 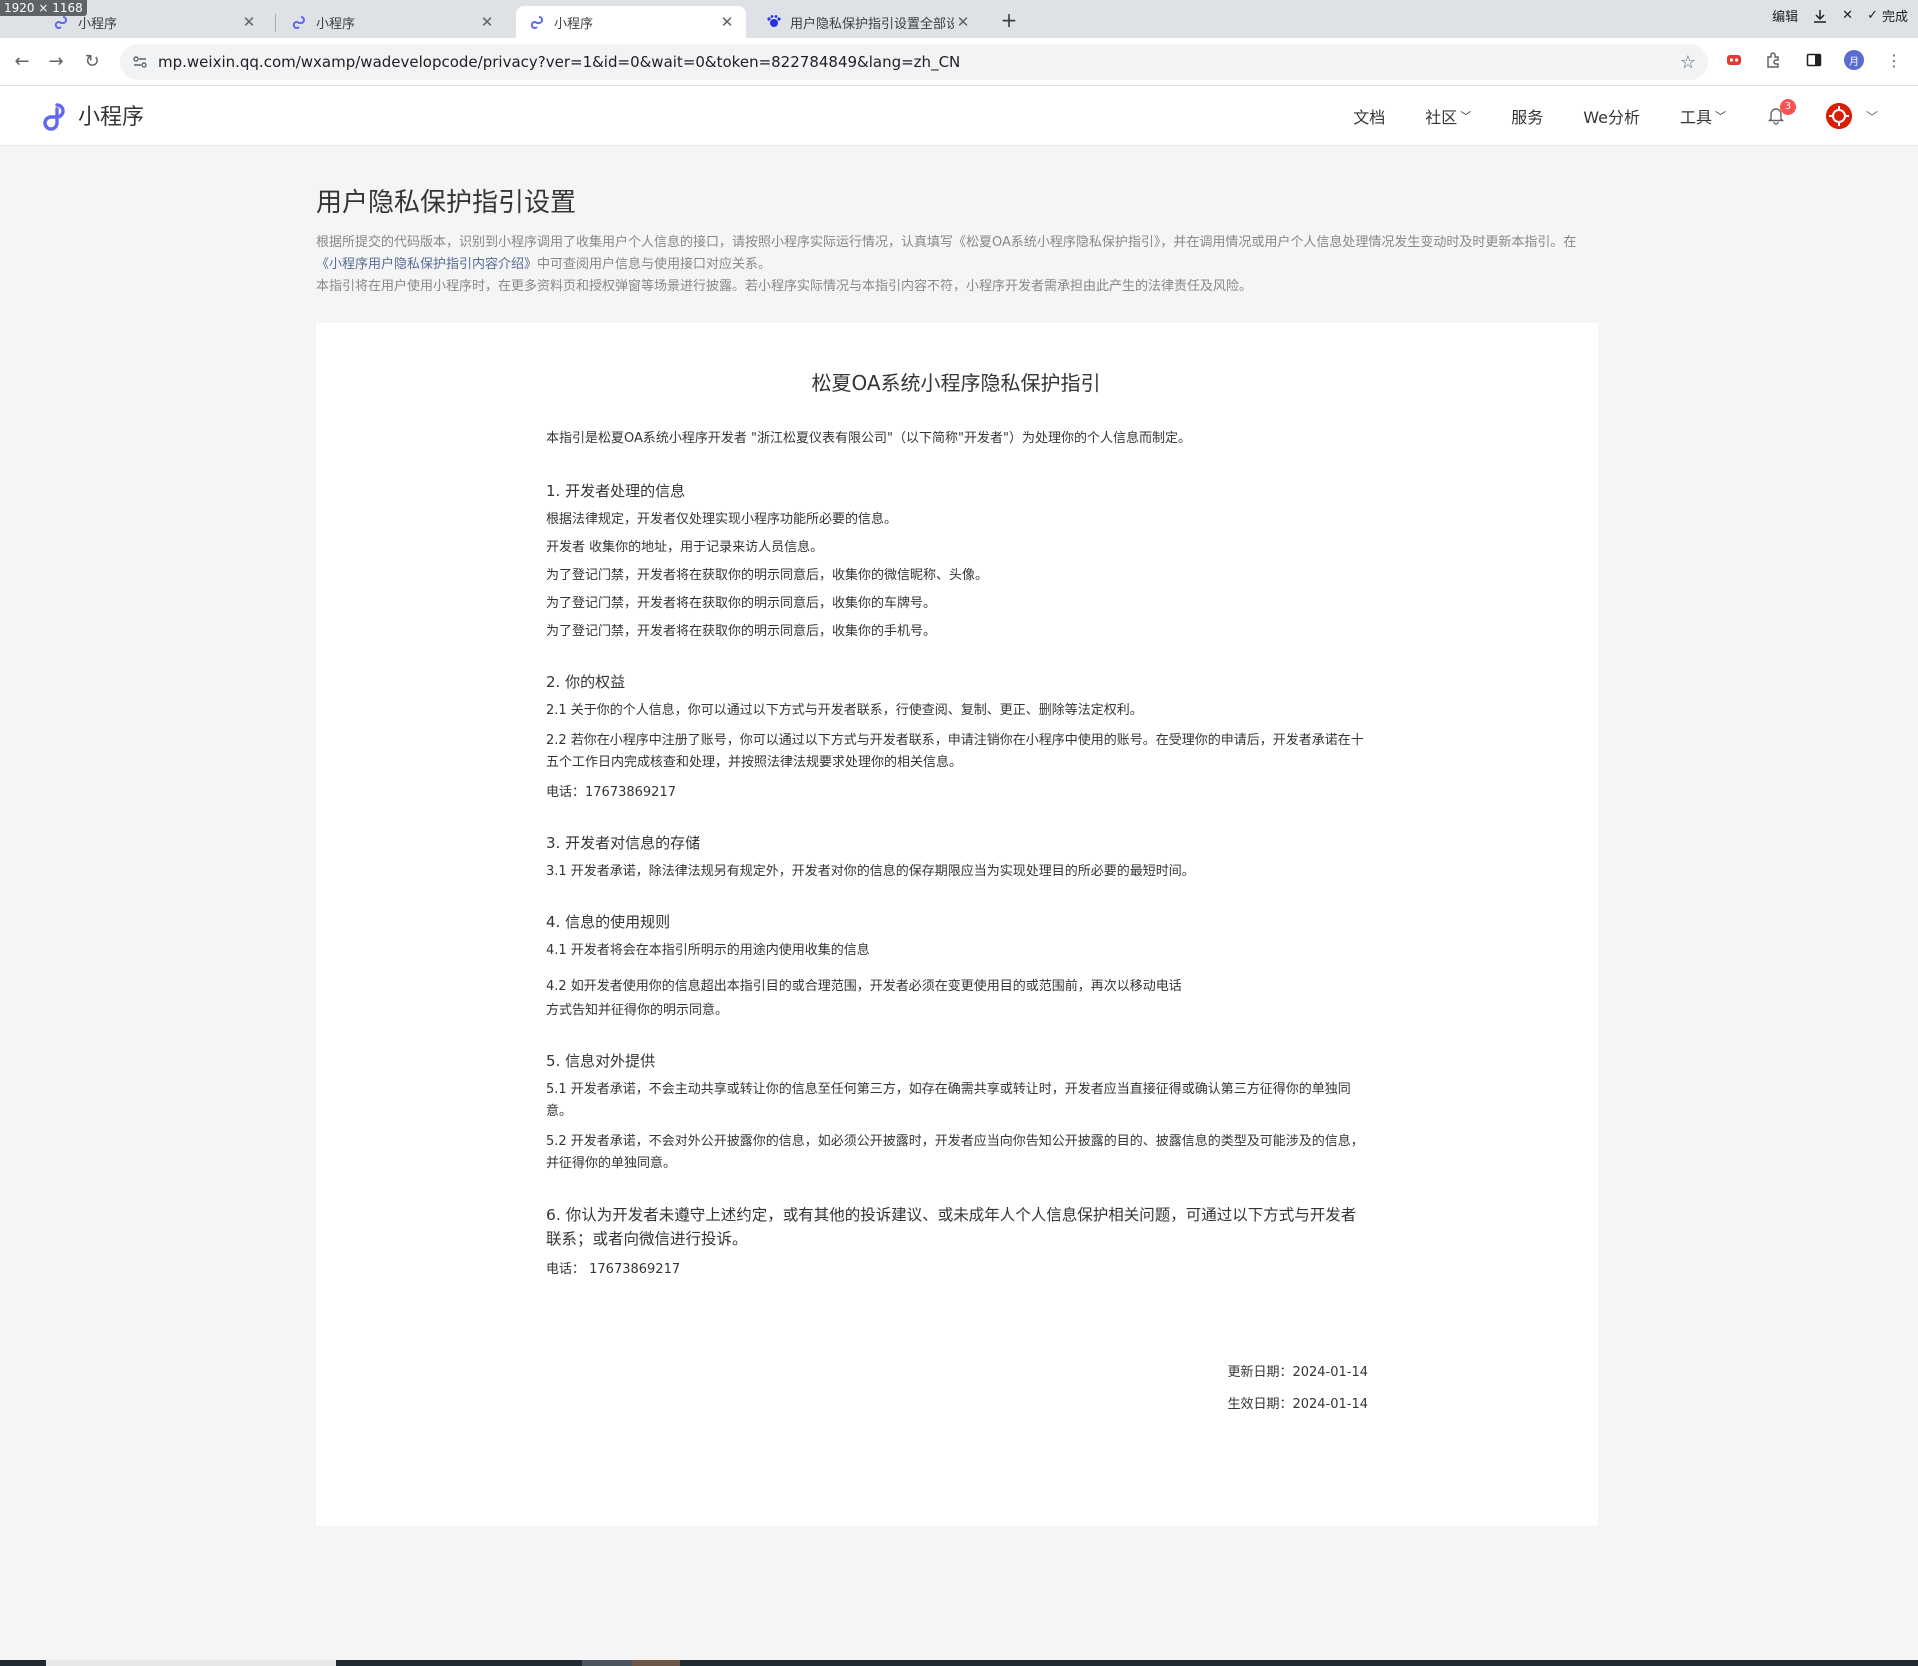 What do you see at coordinates (1527, 116) in the screenshot?
I see `nav-services: 服务` at bounding box center [1527, 116].